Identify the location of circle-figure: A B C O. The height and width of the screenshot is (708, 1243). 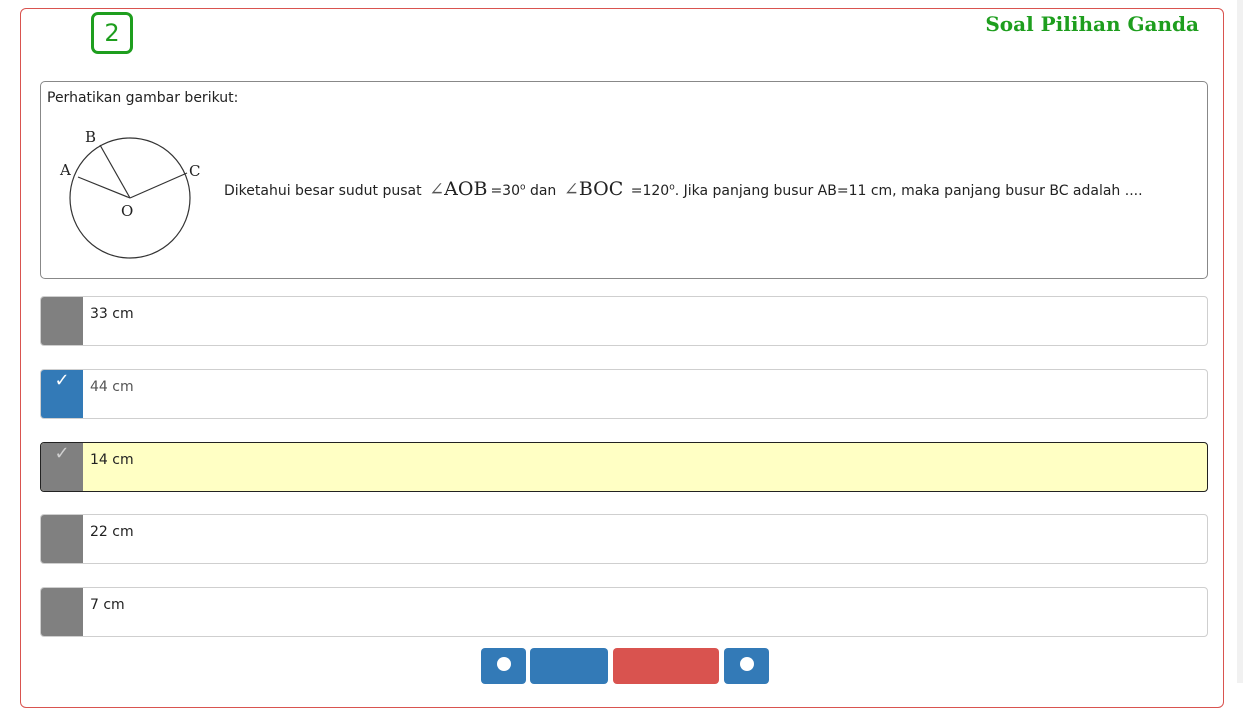
(129, 193).